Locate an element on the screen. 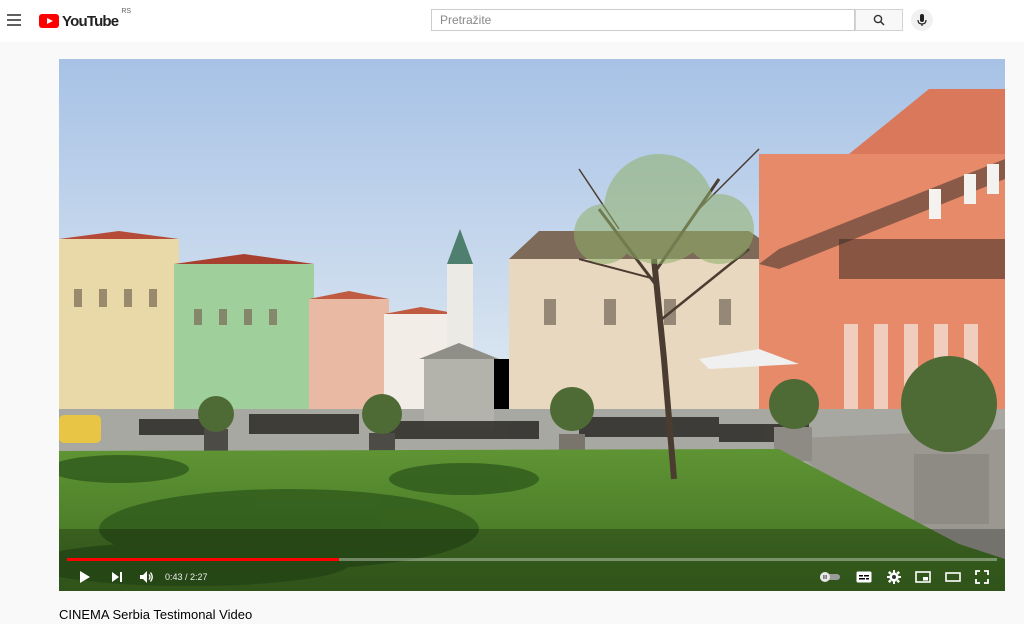 This screenshot has height=624, width=1024. next-icon is located at coordinates (117, 577).